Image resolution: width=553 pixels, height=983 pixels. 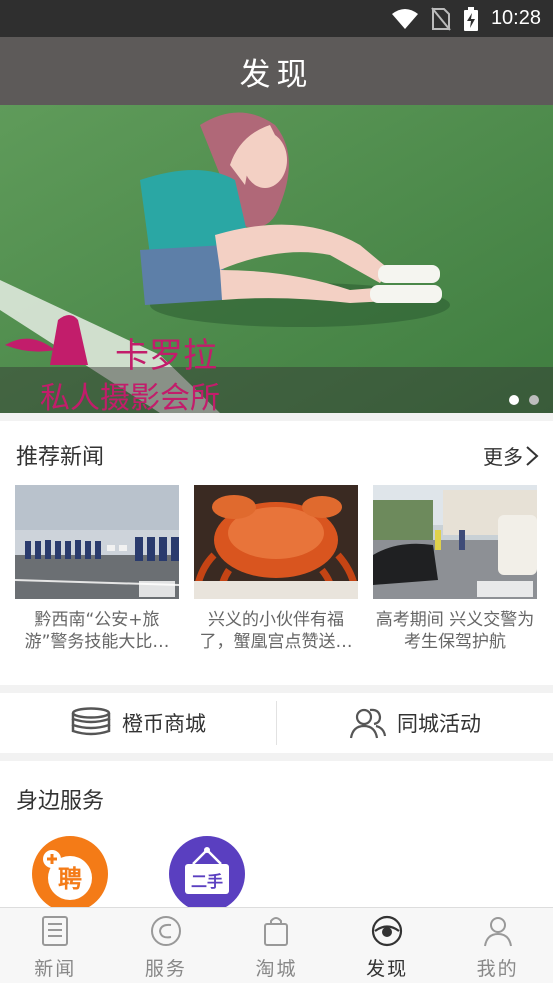 I want to click on chevron-right-icon, so click(x=532, y=455).